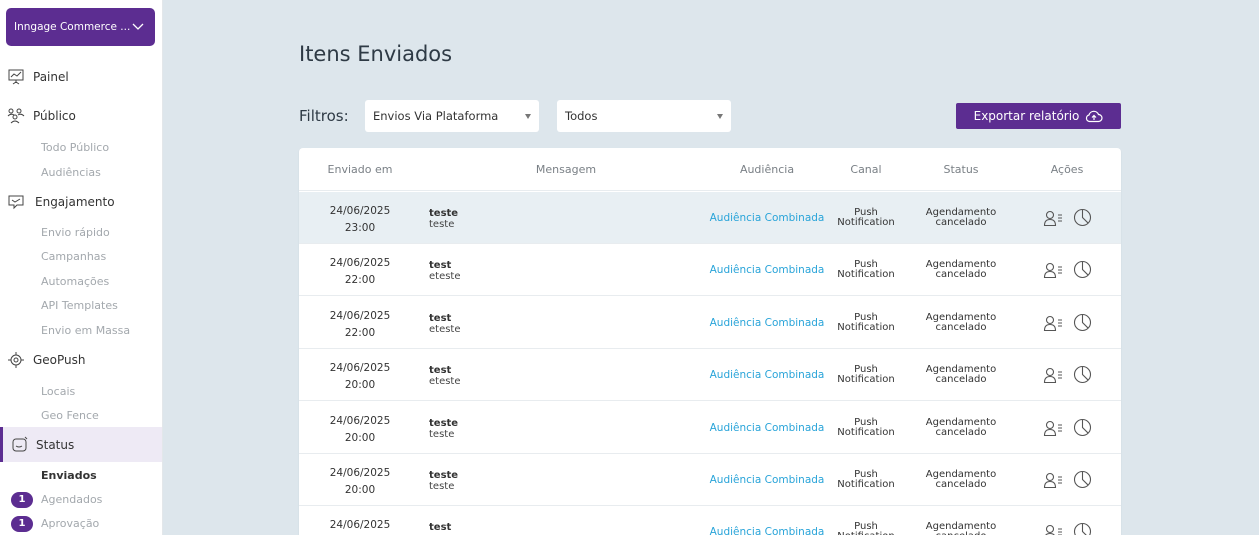  Describe the element at coordinates (70, 415) in the screenshot. I see `sub-geo-fence: Geo Fence` at that location.